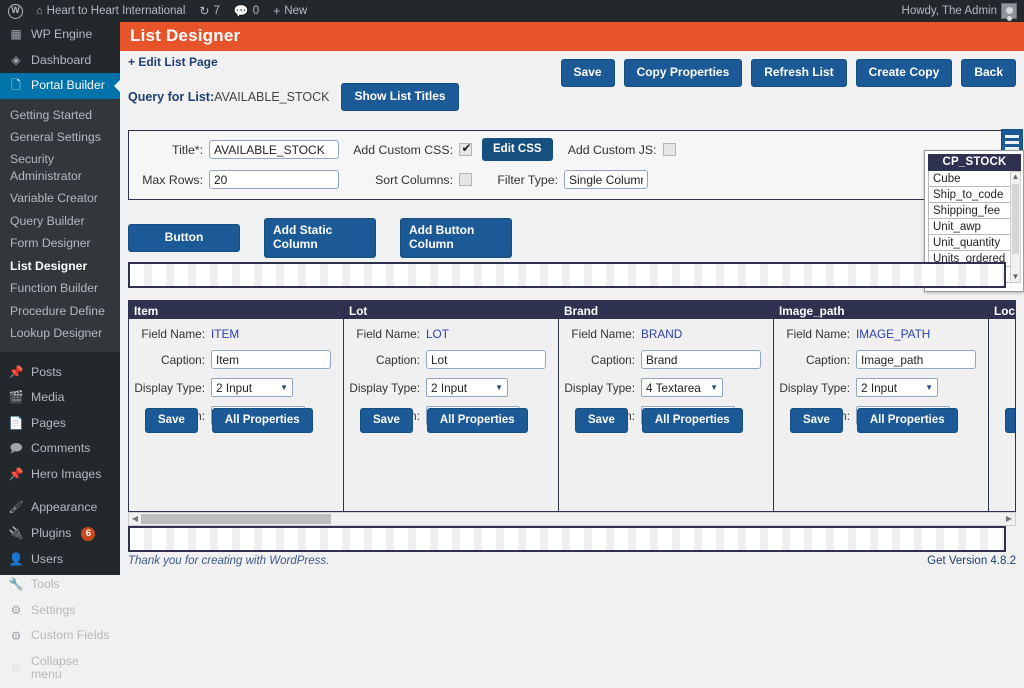  I want to click on add-button-column-button: Add Button Column, so click(456, 238).